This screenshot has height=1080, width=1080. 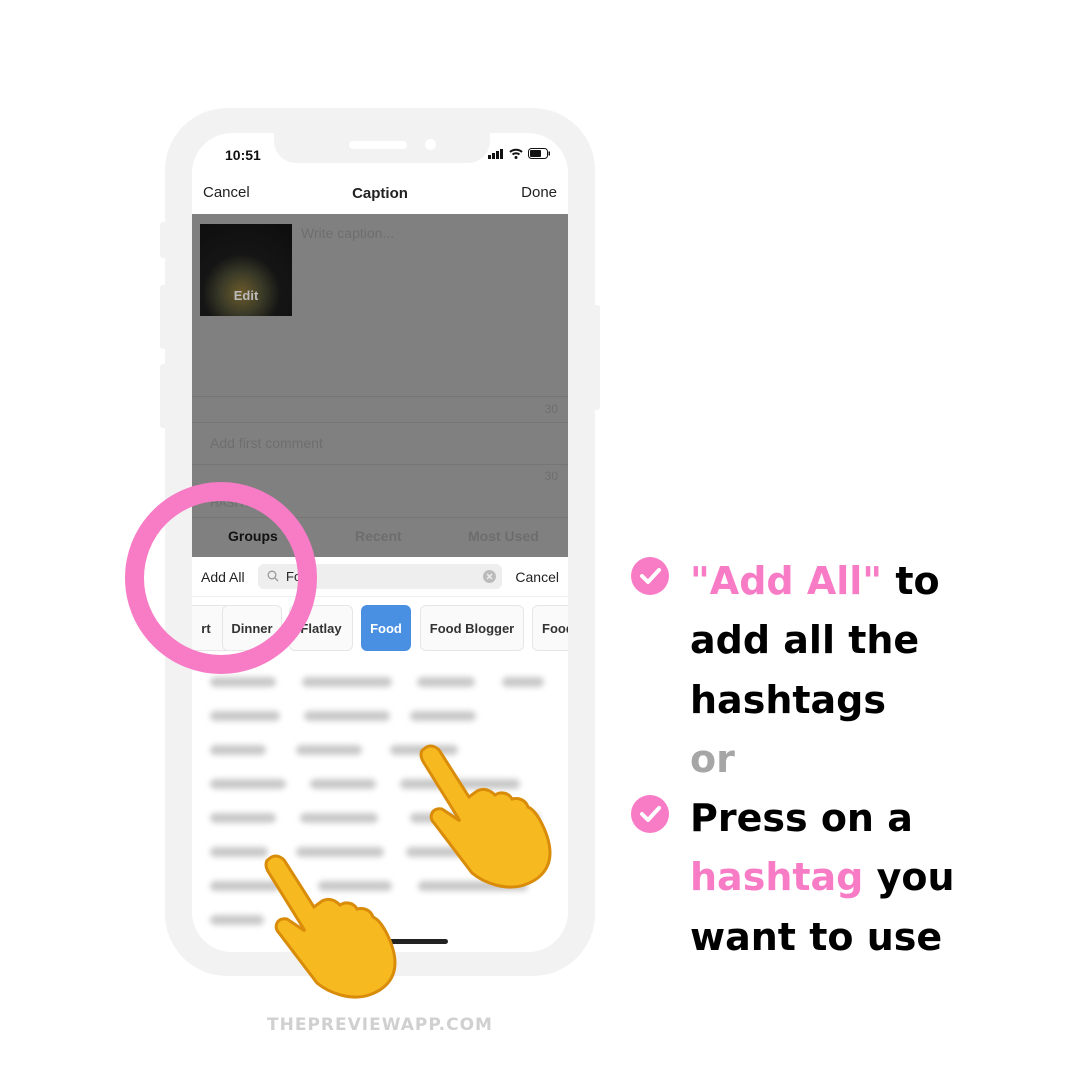 I want to click on instruction-line: add all the, so click(x=805, y=640).